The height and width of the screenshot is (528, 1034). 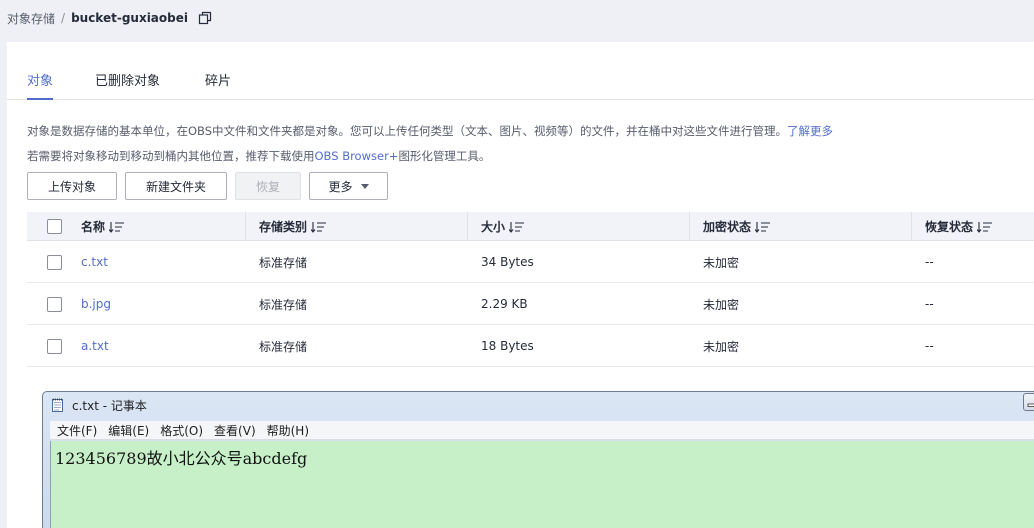 What do you see at coordinates (181, 458) in the screenshot?
I see `notepad-content: 123456789故小北公众号abcdefg` at bounding box center [181, 458].